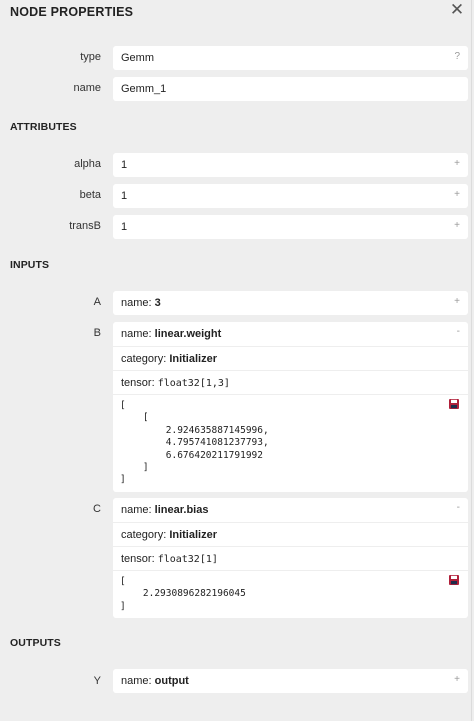 The width and height of the screenshot is (474, 721). I want to click on input-b-name-row: name: linear.weight -, so click(290, 334).